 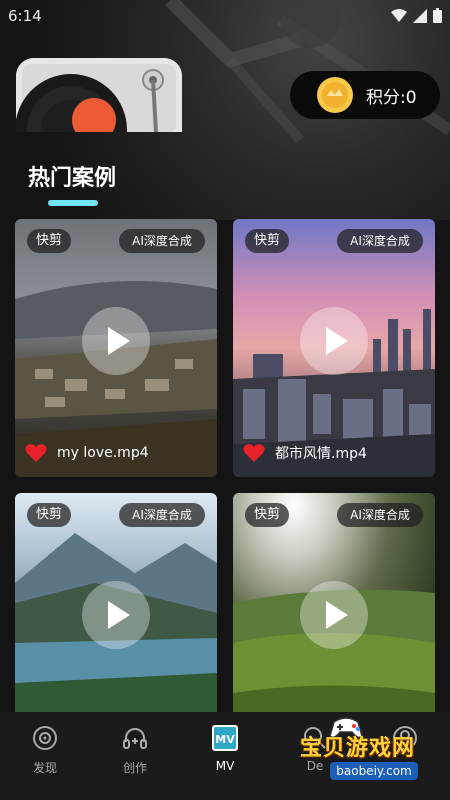 I want to click on points-label: 积分:0, so click(x=391, y=97).